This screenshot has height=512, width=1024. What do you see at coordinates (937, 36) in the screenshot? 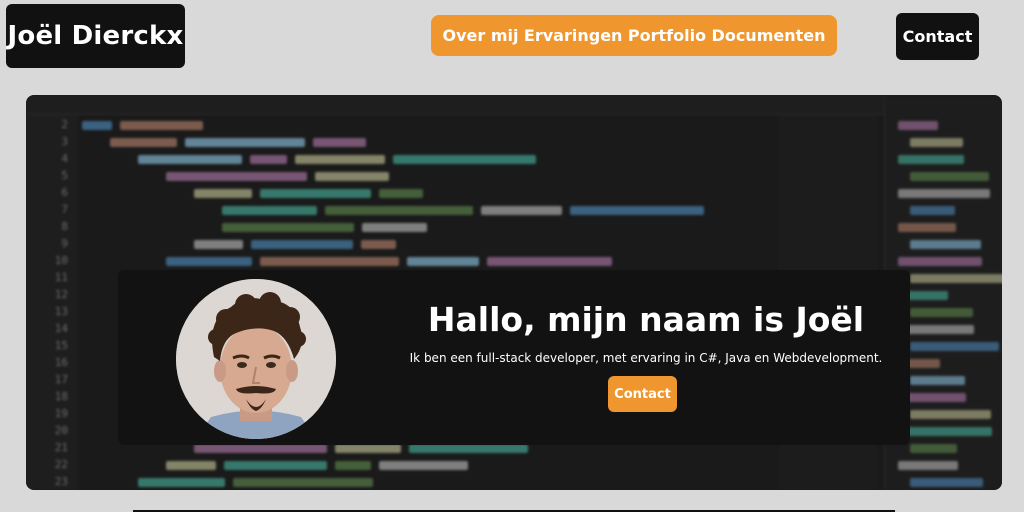
I see `contact-button: Contact` at bounding box center [937, 36].